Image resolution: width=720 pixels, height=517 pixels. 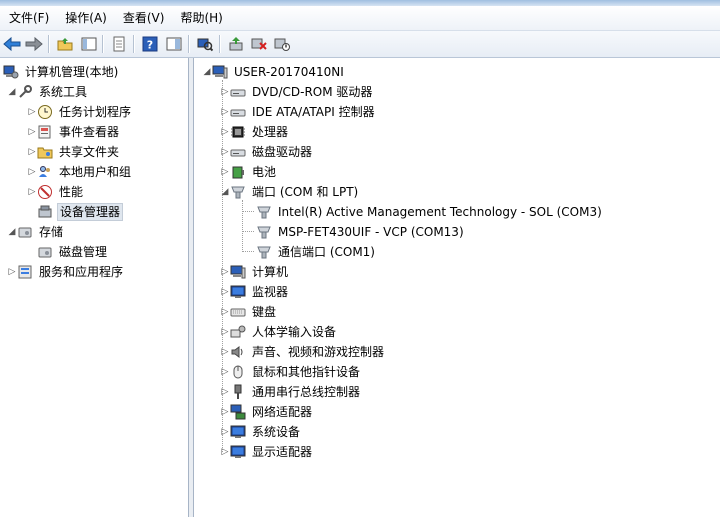 What do you see at coordinates (74, 132) in the screenshot?
I see `tree-item-event-viewer: ▷ 事件查看器` at bounding box center [74, 132].